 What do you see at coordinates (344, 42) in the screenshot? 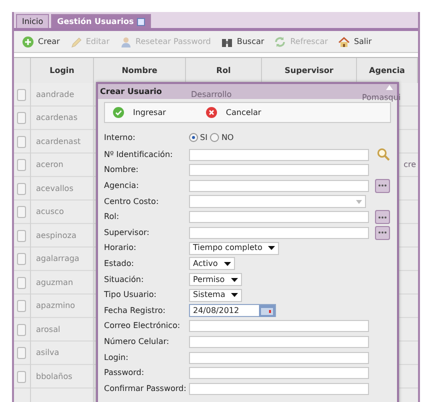
I see `home-icon` at bounding box center [344, 42].